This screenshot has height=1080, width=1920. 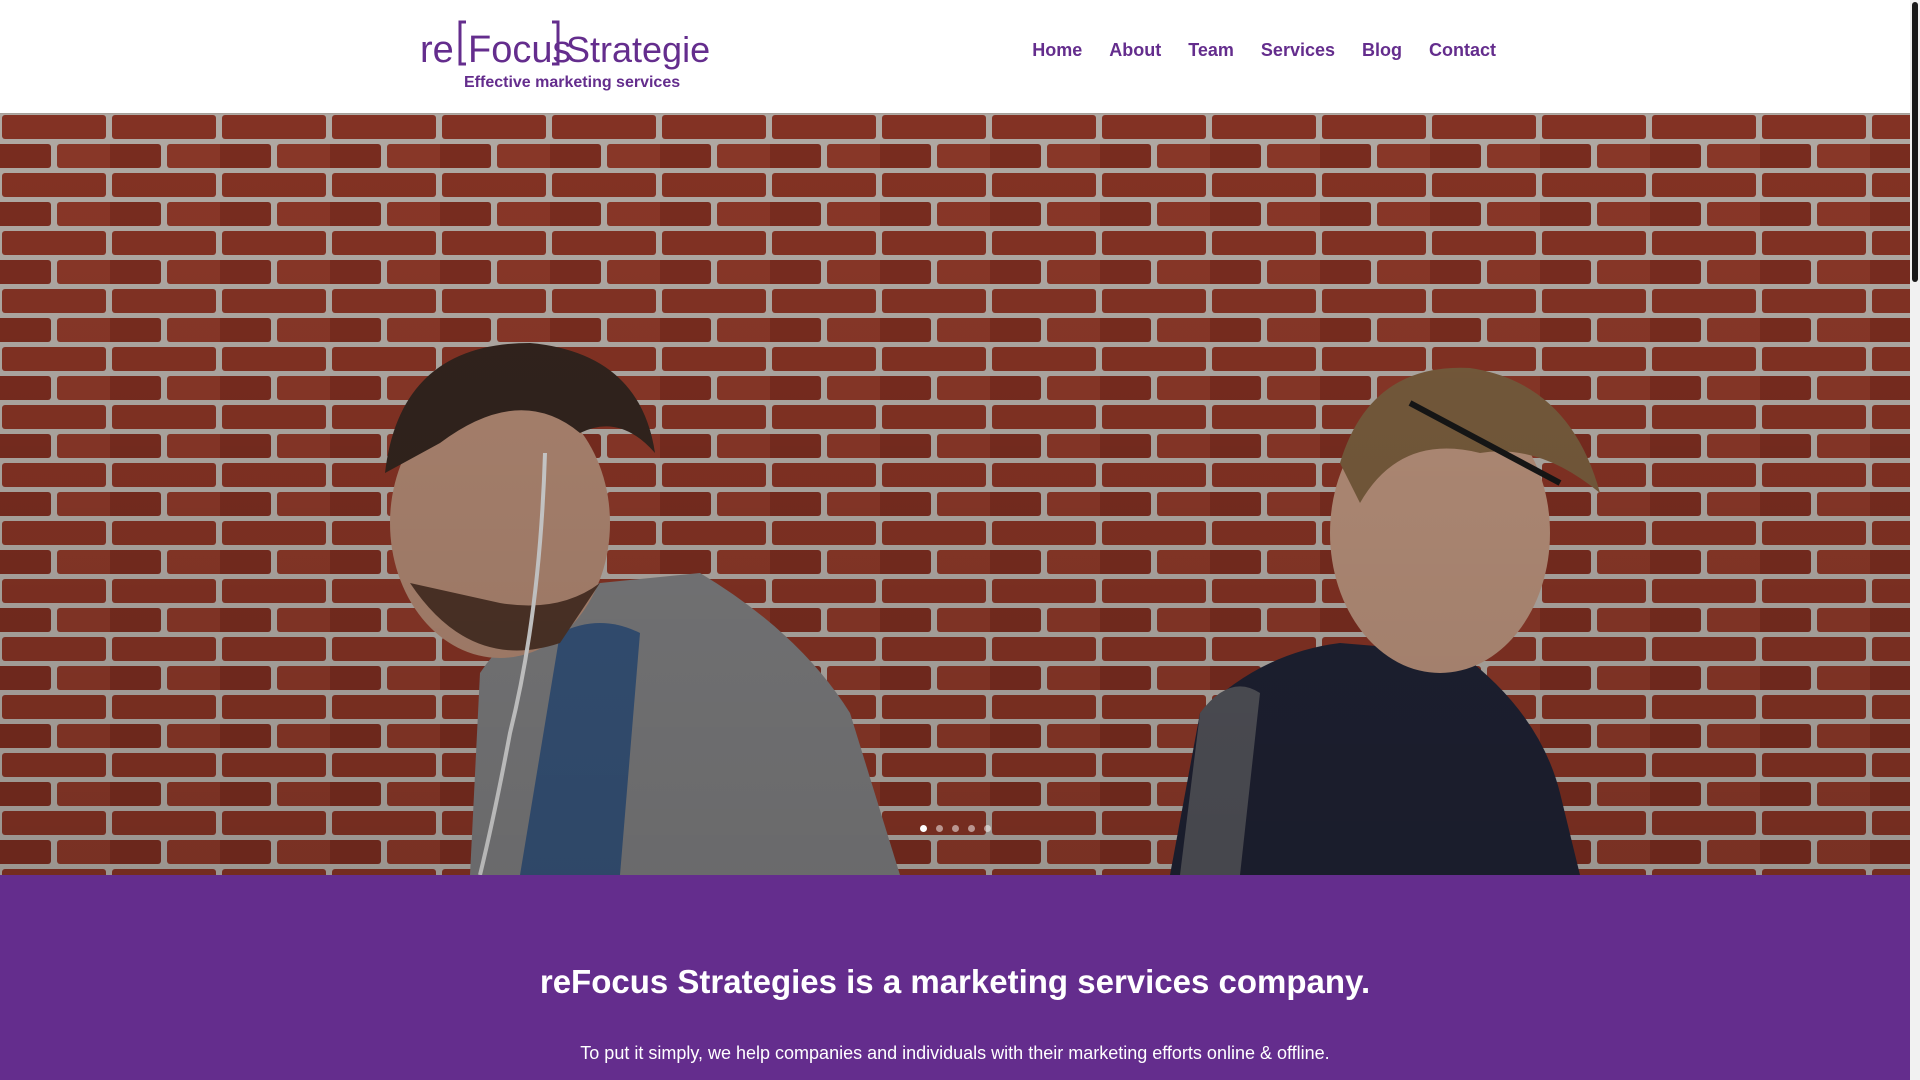 What do you see at coordinates (1250, 50) in the screenshot?
I see `main-nav: Home About Team Services Blog Contact` at bounding box center [1250, 50].